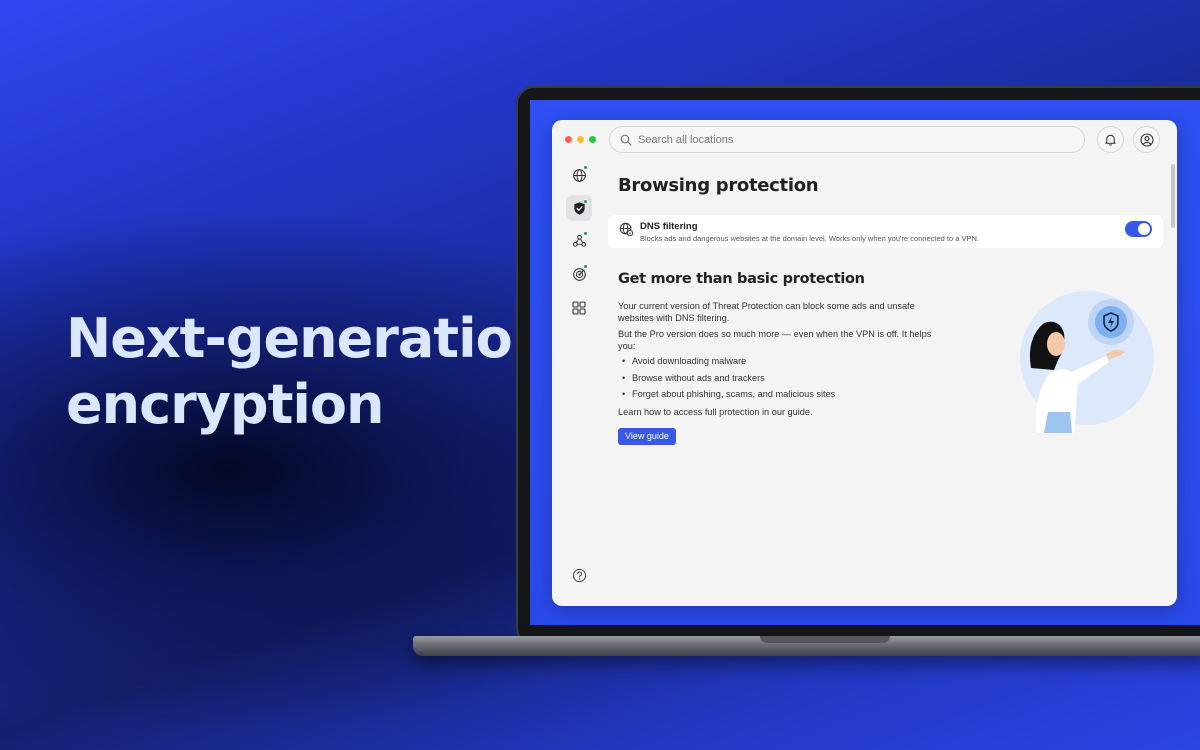 This screenshot has width=1200, height=750. I want to click on headline-line-2: encryption, so click(225, 404).